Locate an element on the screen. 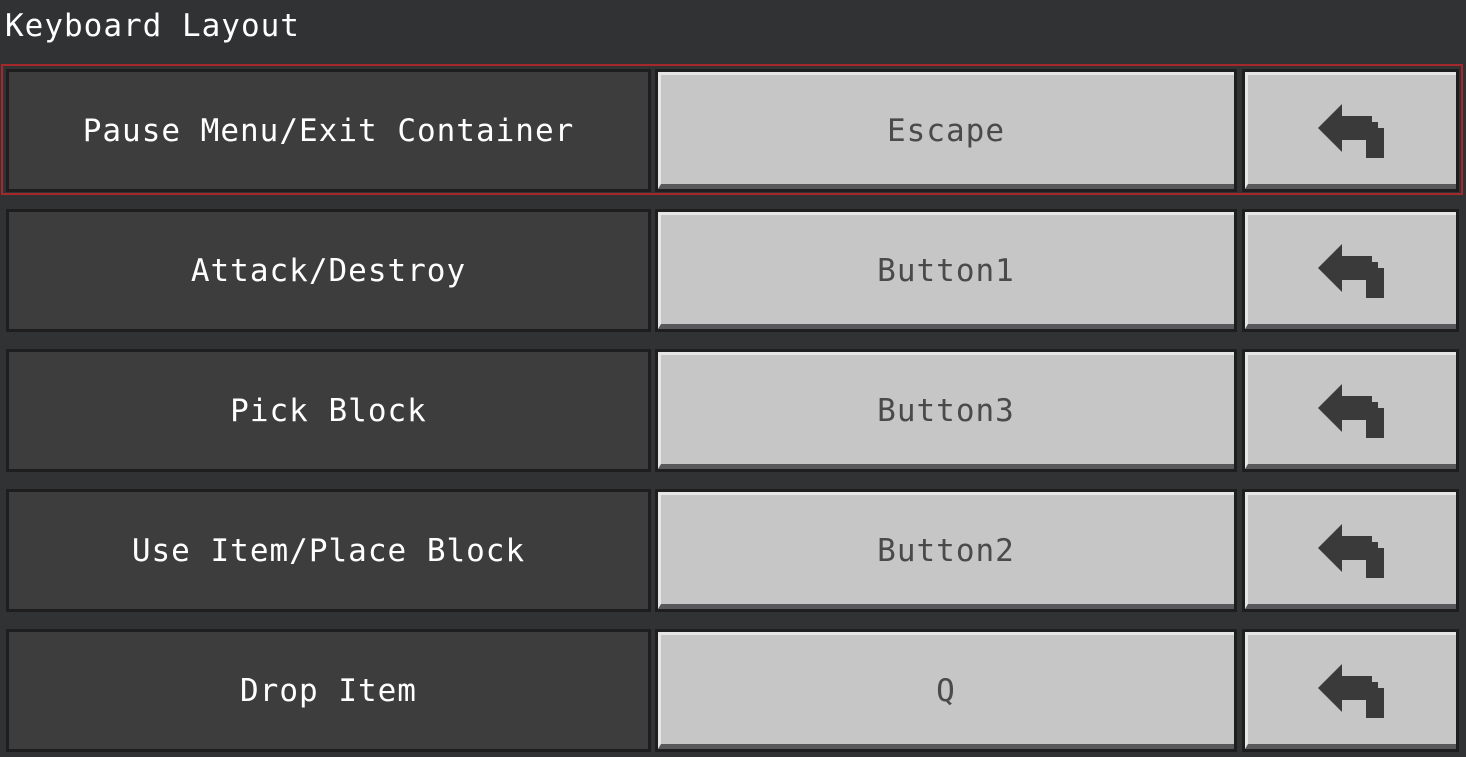 Image resolution: width=1466 pixels, height=757 pixels. action-label: Pick Block is located at coordinates (328, 410).